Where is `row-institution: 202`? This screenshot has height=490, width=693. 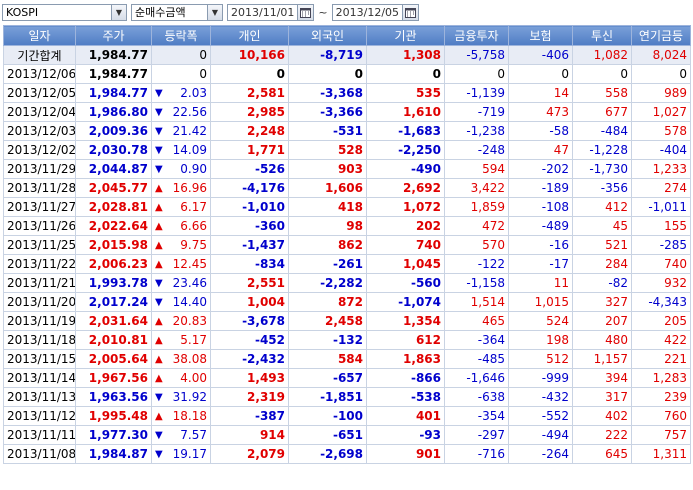 row-institution: 202 is located at coordinates (405, 226).